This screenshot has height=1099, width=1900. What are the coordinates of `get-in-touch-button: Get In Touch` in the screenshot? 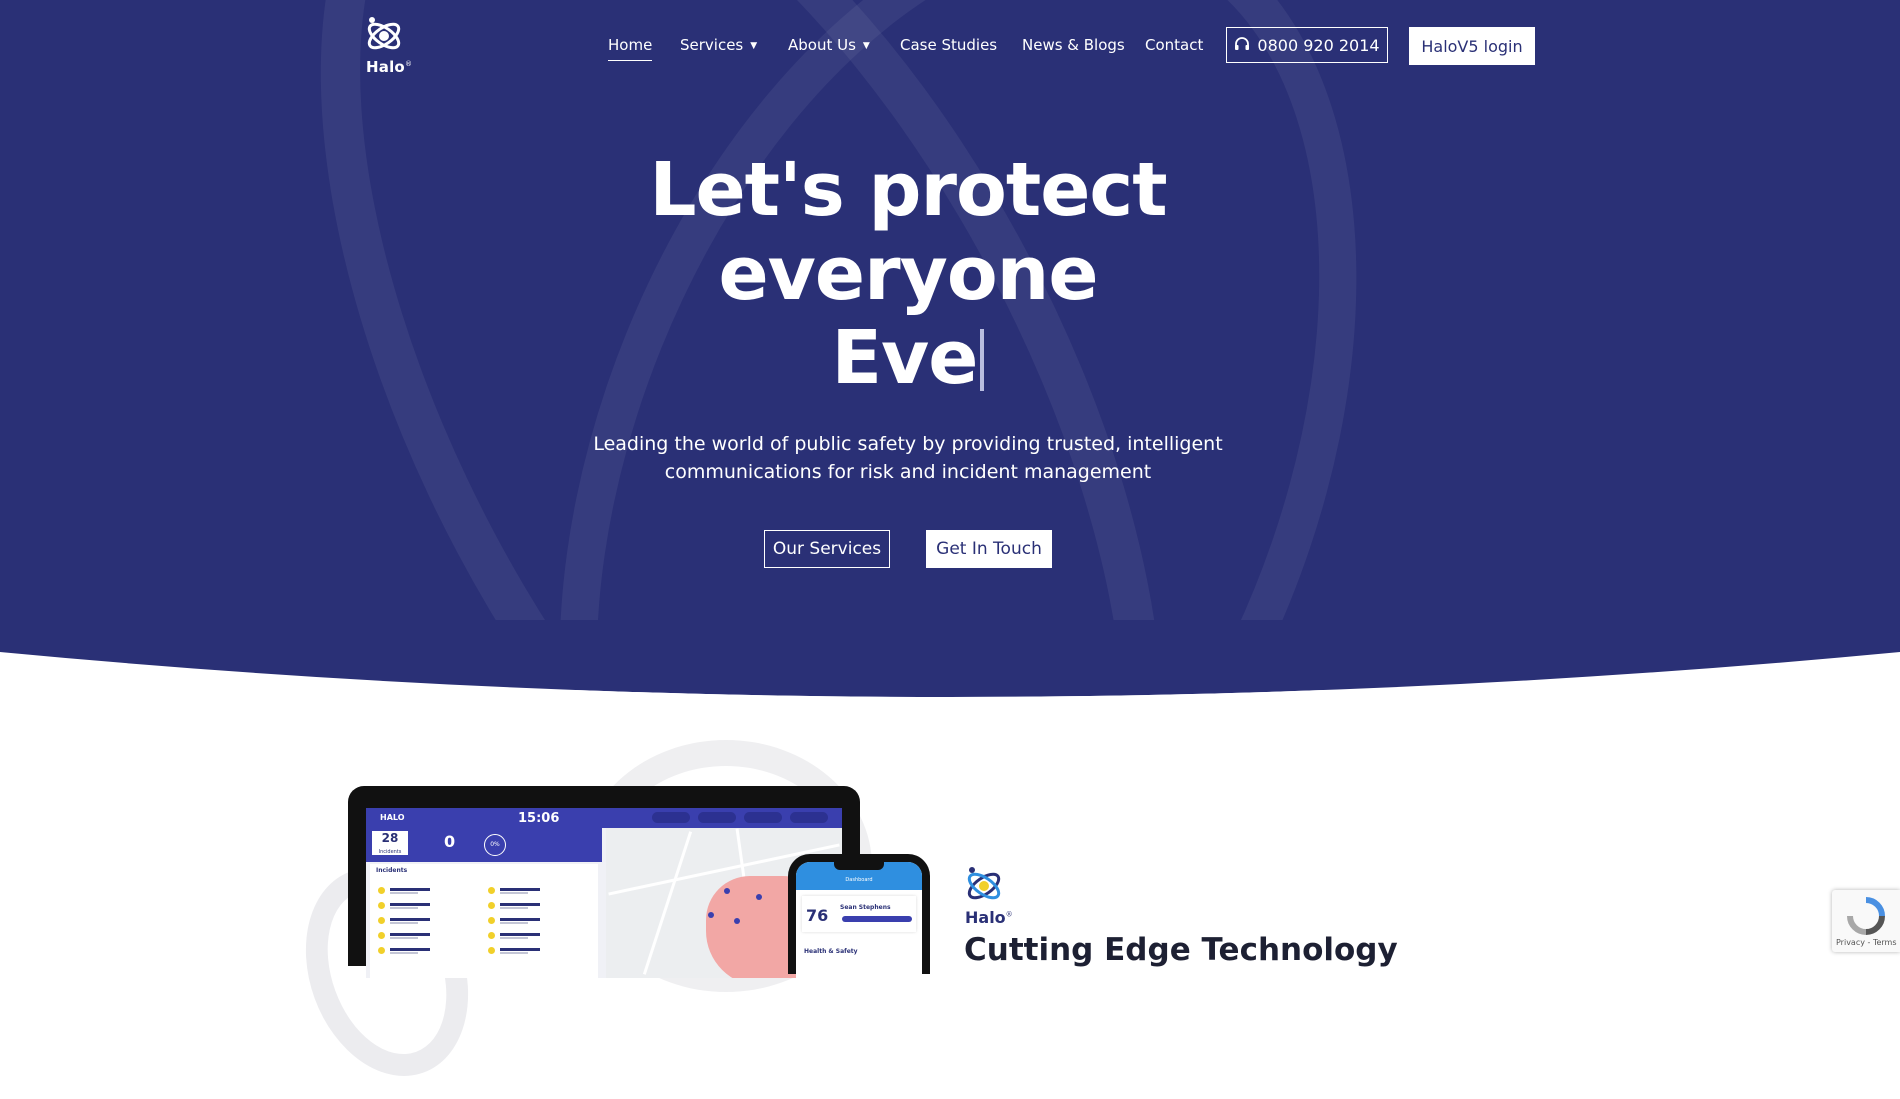 It's located at (989, 549).